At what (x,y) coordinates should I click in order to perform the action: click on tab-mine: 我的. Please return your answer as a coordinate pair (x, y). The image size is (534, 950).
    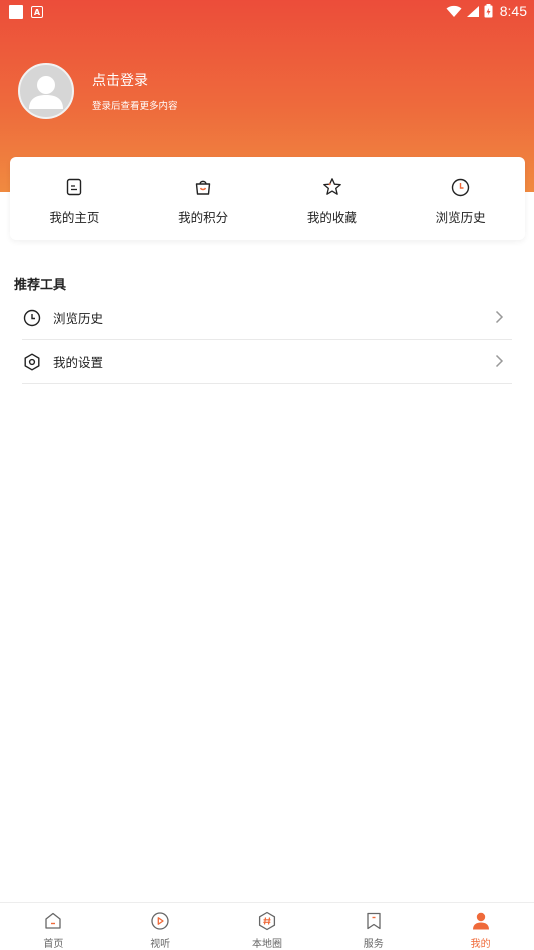
    Looking at the image, I should click on (480, 926).